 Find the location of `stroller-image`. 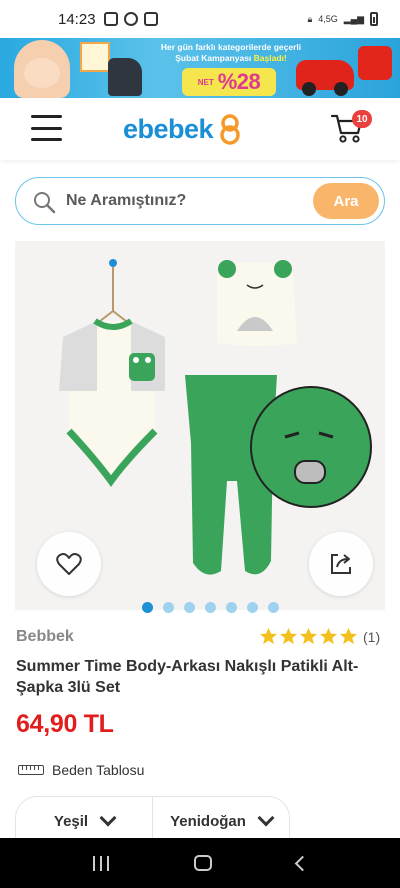

stroller-image is located at coordinates (125, 77).